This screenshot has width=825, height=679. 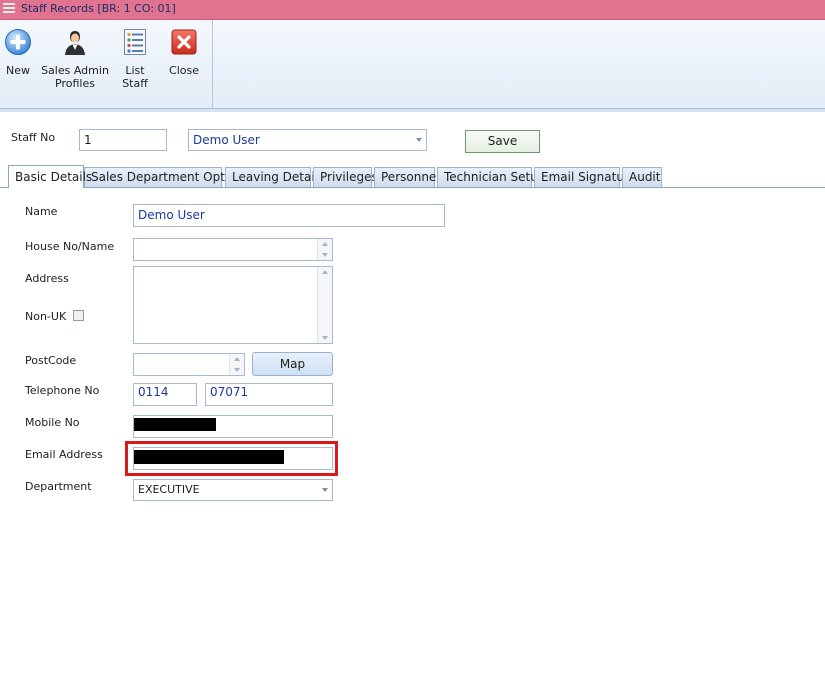 I want to click on close-icon, so click(x=184, y=42).